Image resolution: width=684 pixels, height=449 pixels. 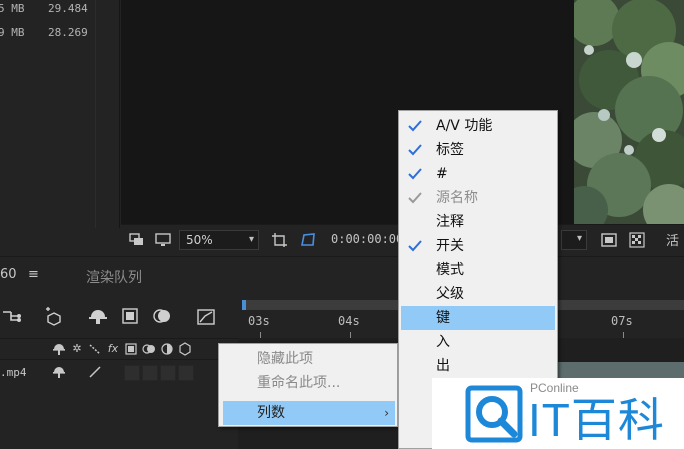 What do you see at coordinates (342, 275) in the screenshot?
I see `timeline-panel-header: 60 ≡ 渲染队列` at bounding box center [342, 275].